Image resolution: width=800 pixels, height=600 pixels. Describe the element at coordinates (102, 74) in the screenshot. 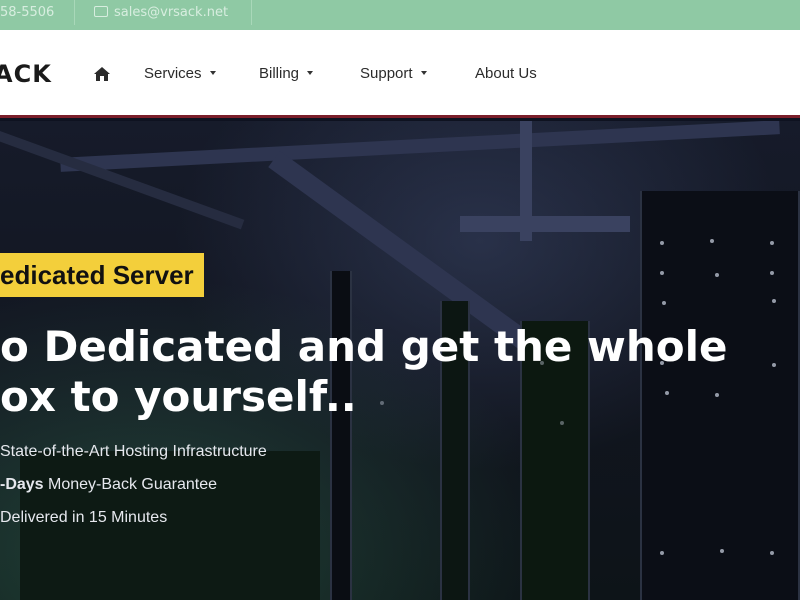

I see `home-icon` at that location.